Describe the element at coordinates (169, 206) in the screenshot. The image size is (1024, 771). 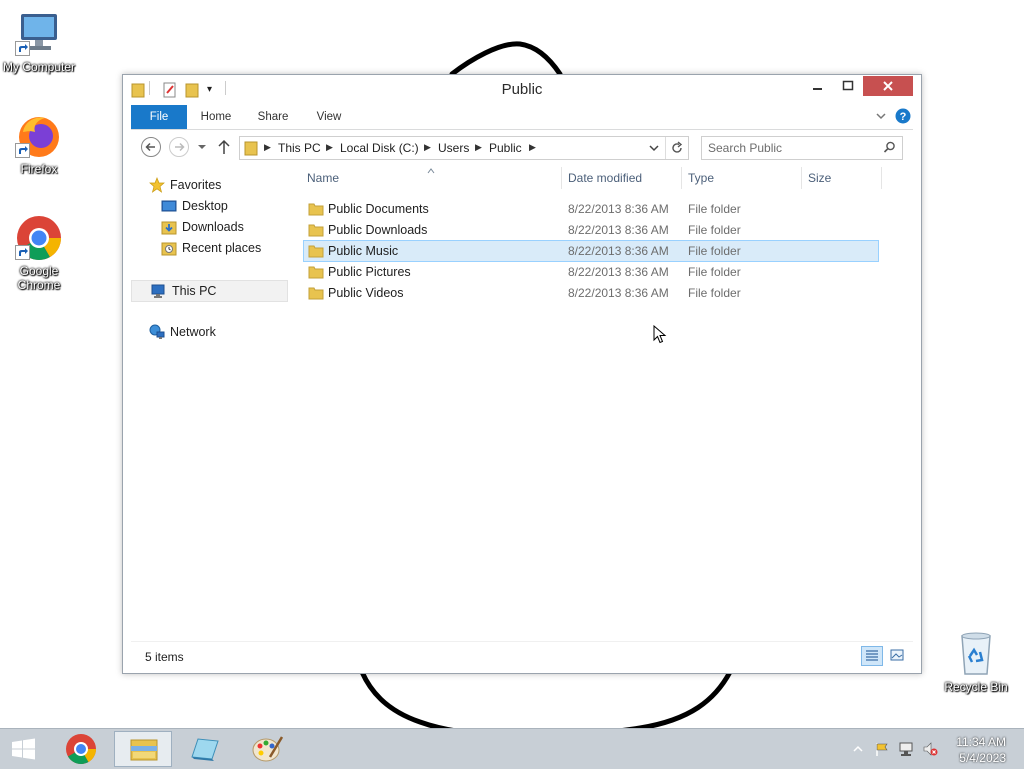
I see `desktop-icon` at that location.